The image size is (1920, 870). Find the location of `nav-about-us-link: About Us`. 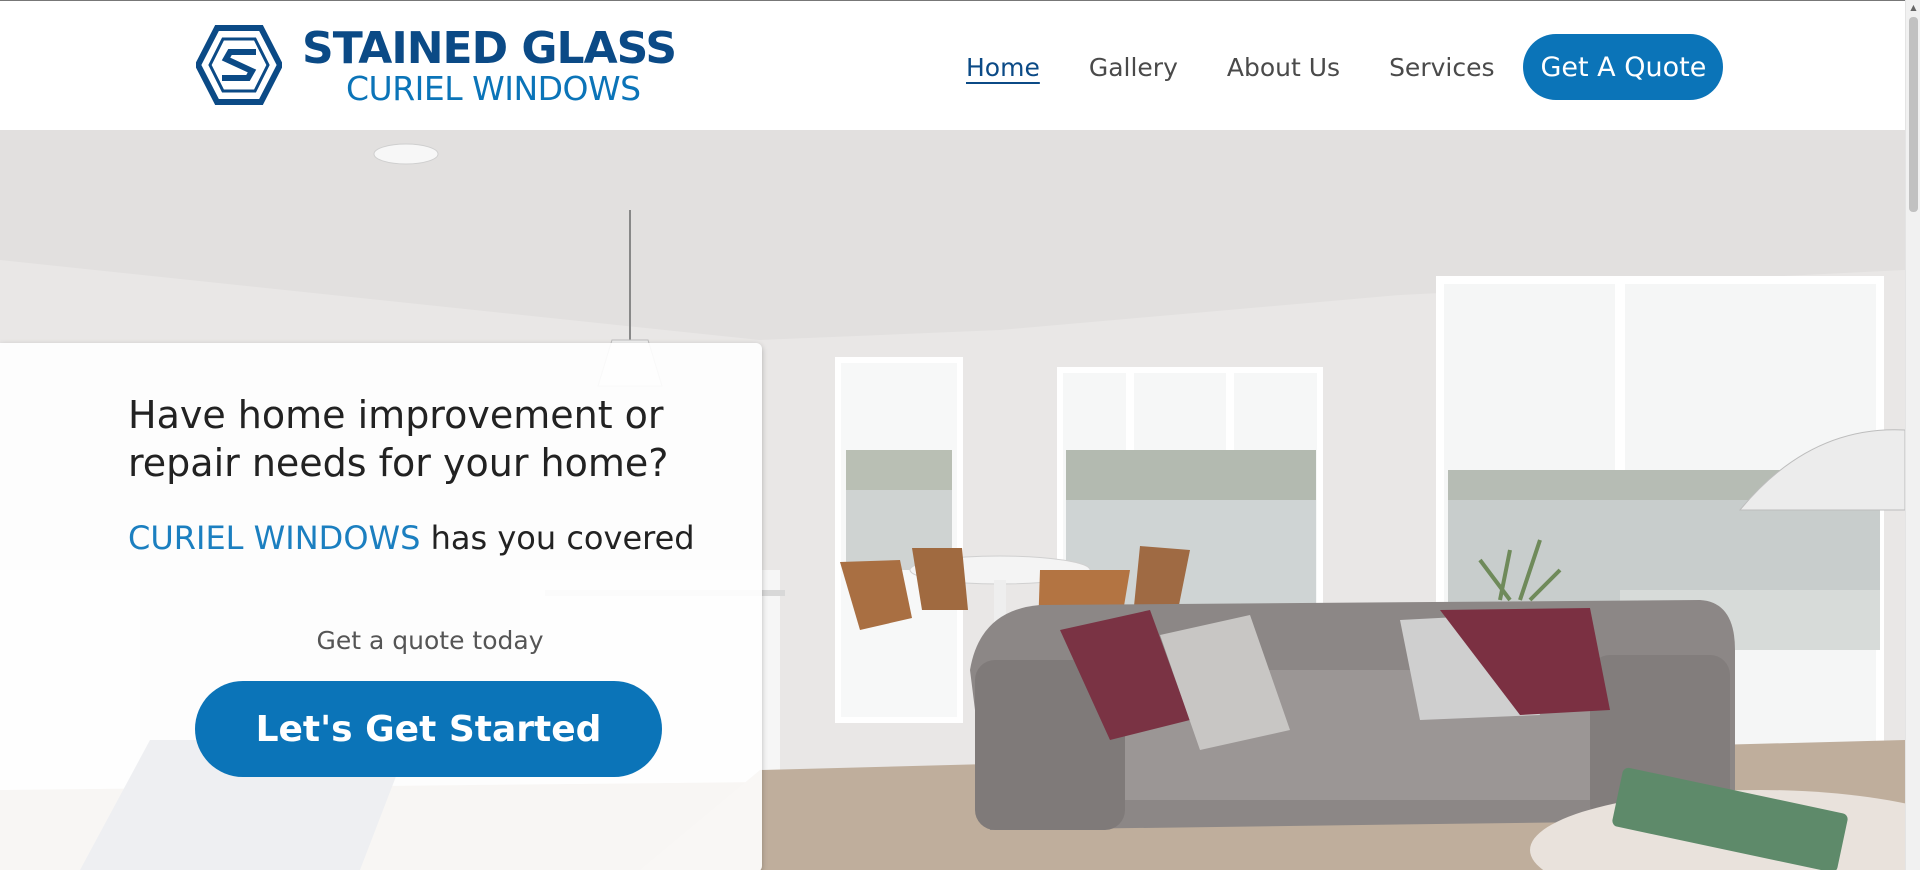

nav-about-us-link: About Us is located at coordinates (1283, 67).